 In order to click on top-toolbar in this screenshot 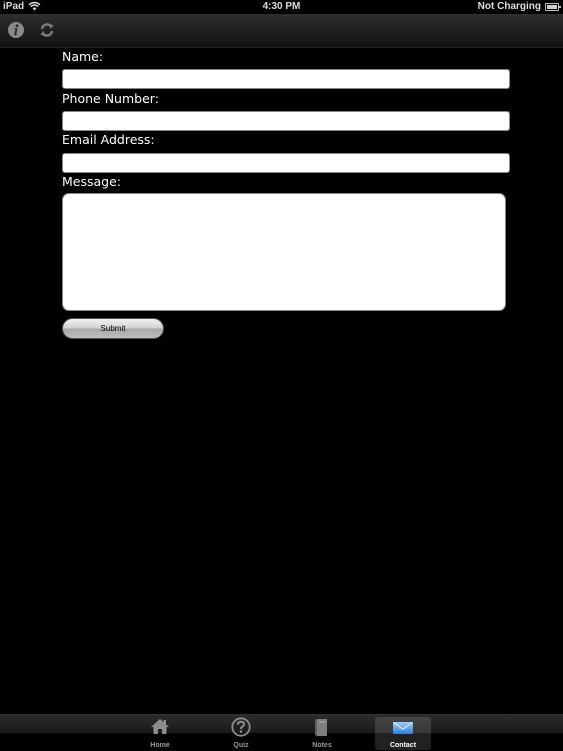, I will do `click(281, 31)`.